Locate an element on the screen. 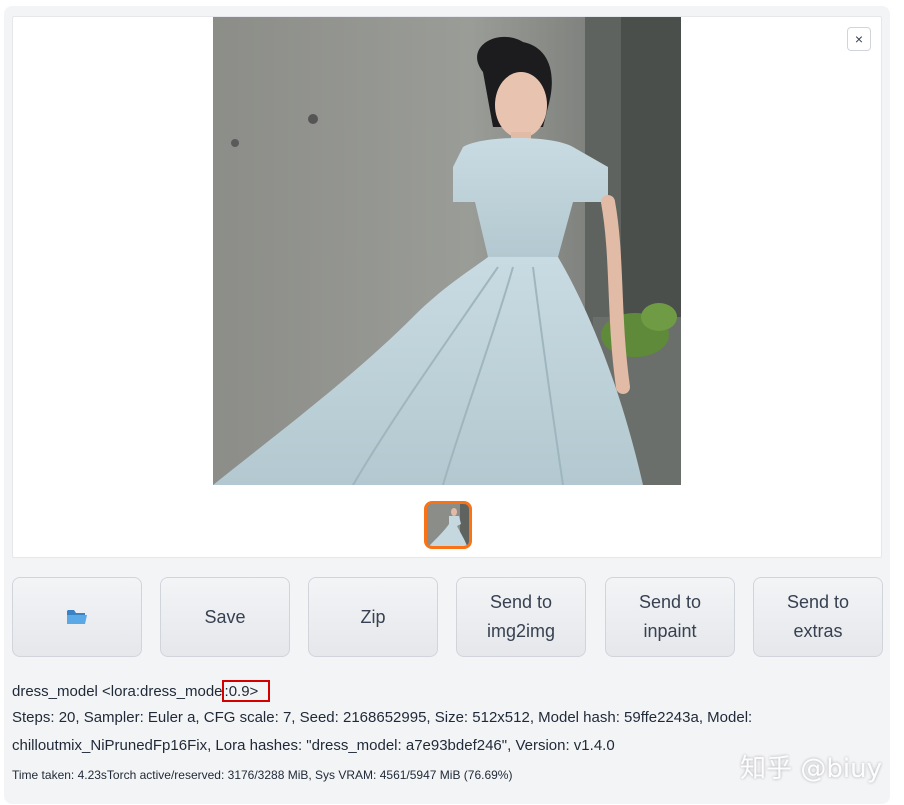  send-to-extras-button: Send to extras is located at coordinates (818, 617).